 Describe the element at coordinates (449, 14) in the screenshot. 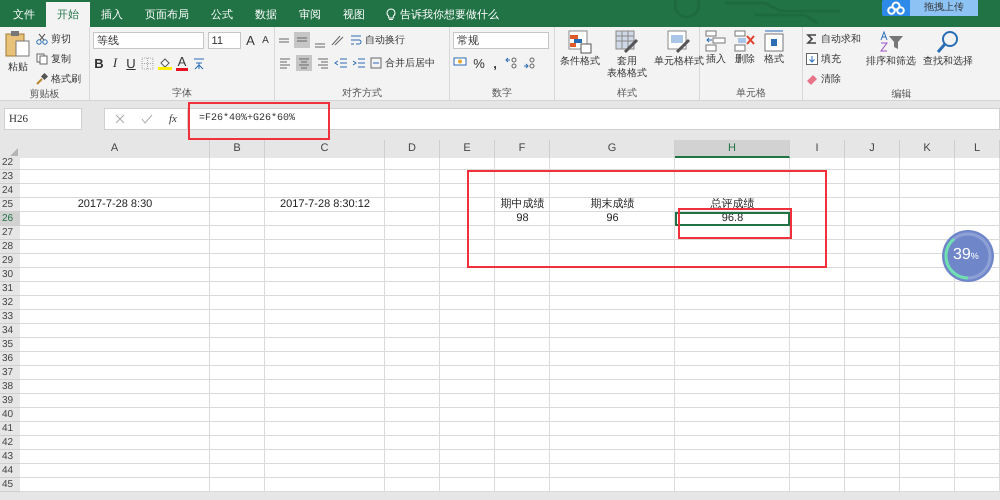

I see `tell-me-field: 告诉我你想要做什么` at that location.